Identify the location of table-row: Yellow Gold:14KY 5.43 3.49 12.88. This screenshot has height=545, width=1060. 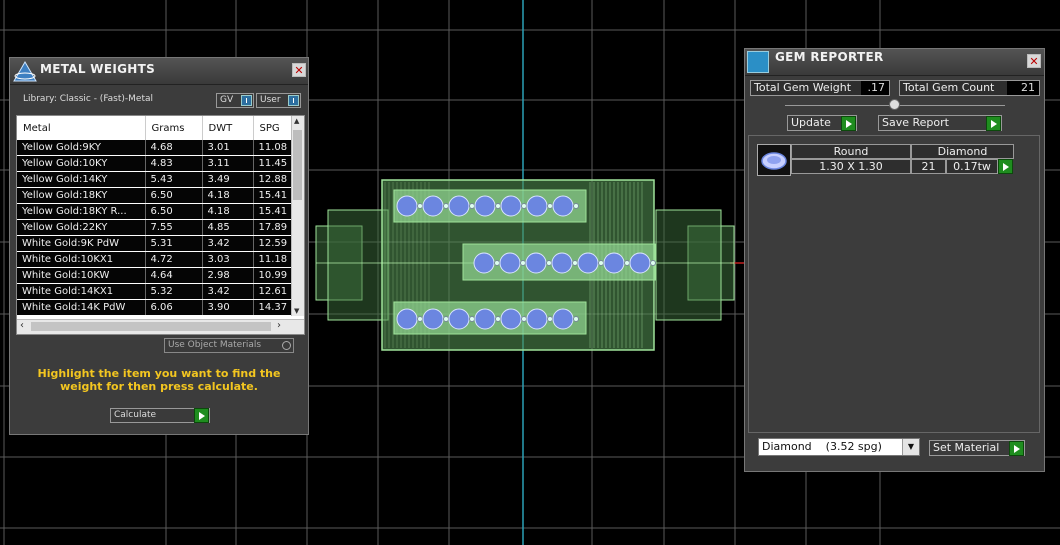
(155, 179).